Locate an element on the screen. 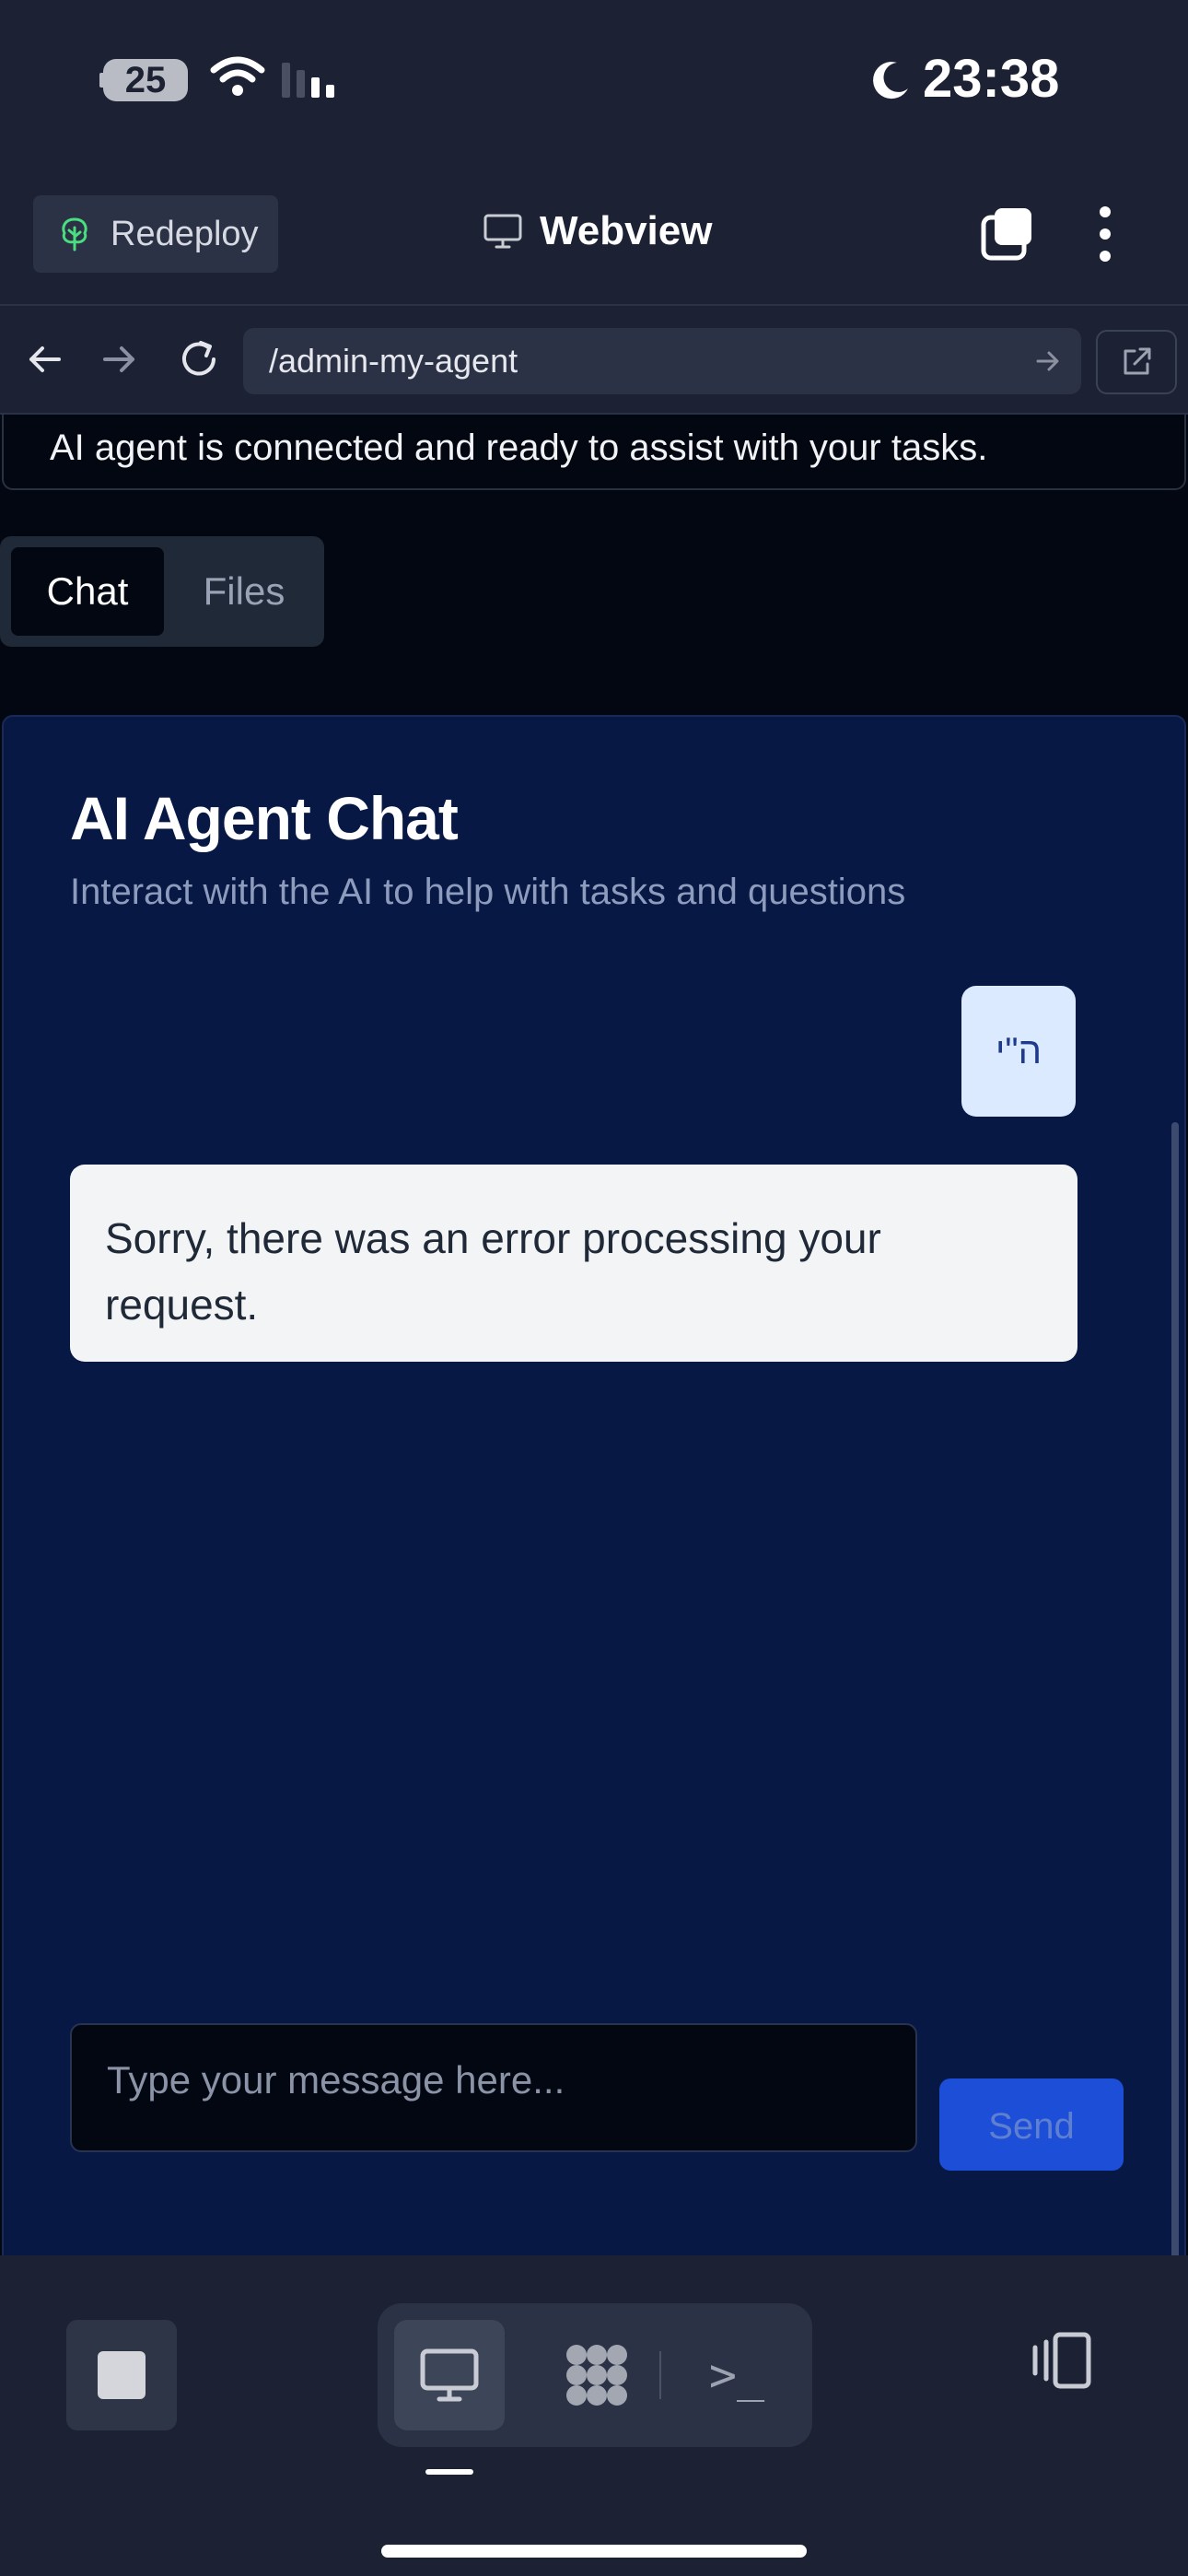 Image resolution: width=1188 pixels, height=2576 pixels. desktop-view-button is located at coordinates (449, 2375).